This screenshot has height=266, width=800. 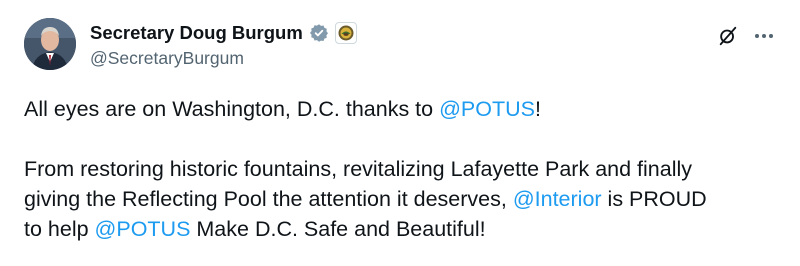 I want to click on author-block: Secretary Doug Burgum @SecretaryBurgum, so click(x=223, y=44).